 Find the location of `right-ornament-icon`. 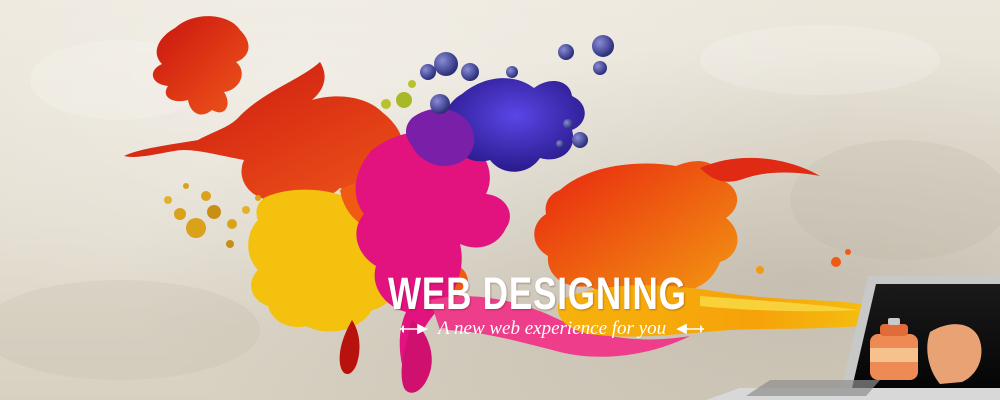

right-ornament-icon is located at coordinates (690, 329).